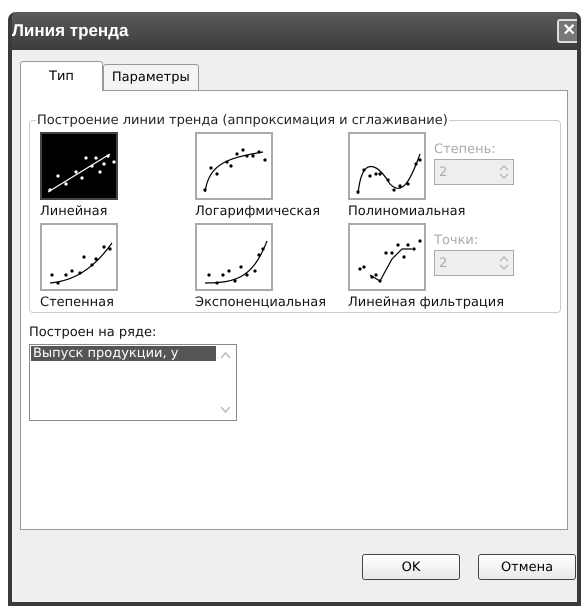 This screenshot has width=581, height=606. I want to click on series-list: Выпуск продукции, y, so click(133, 382).